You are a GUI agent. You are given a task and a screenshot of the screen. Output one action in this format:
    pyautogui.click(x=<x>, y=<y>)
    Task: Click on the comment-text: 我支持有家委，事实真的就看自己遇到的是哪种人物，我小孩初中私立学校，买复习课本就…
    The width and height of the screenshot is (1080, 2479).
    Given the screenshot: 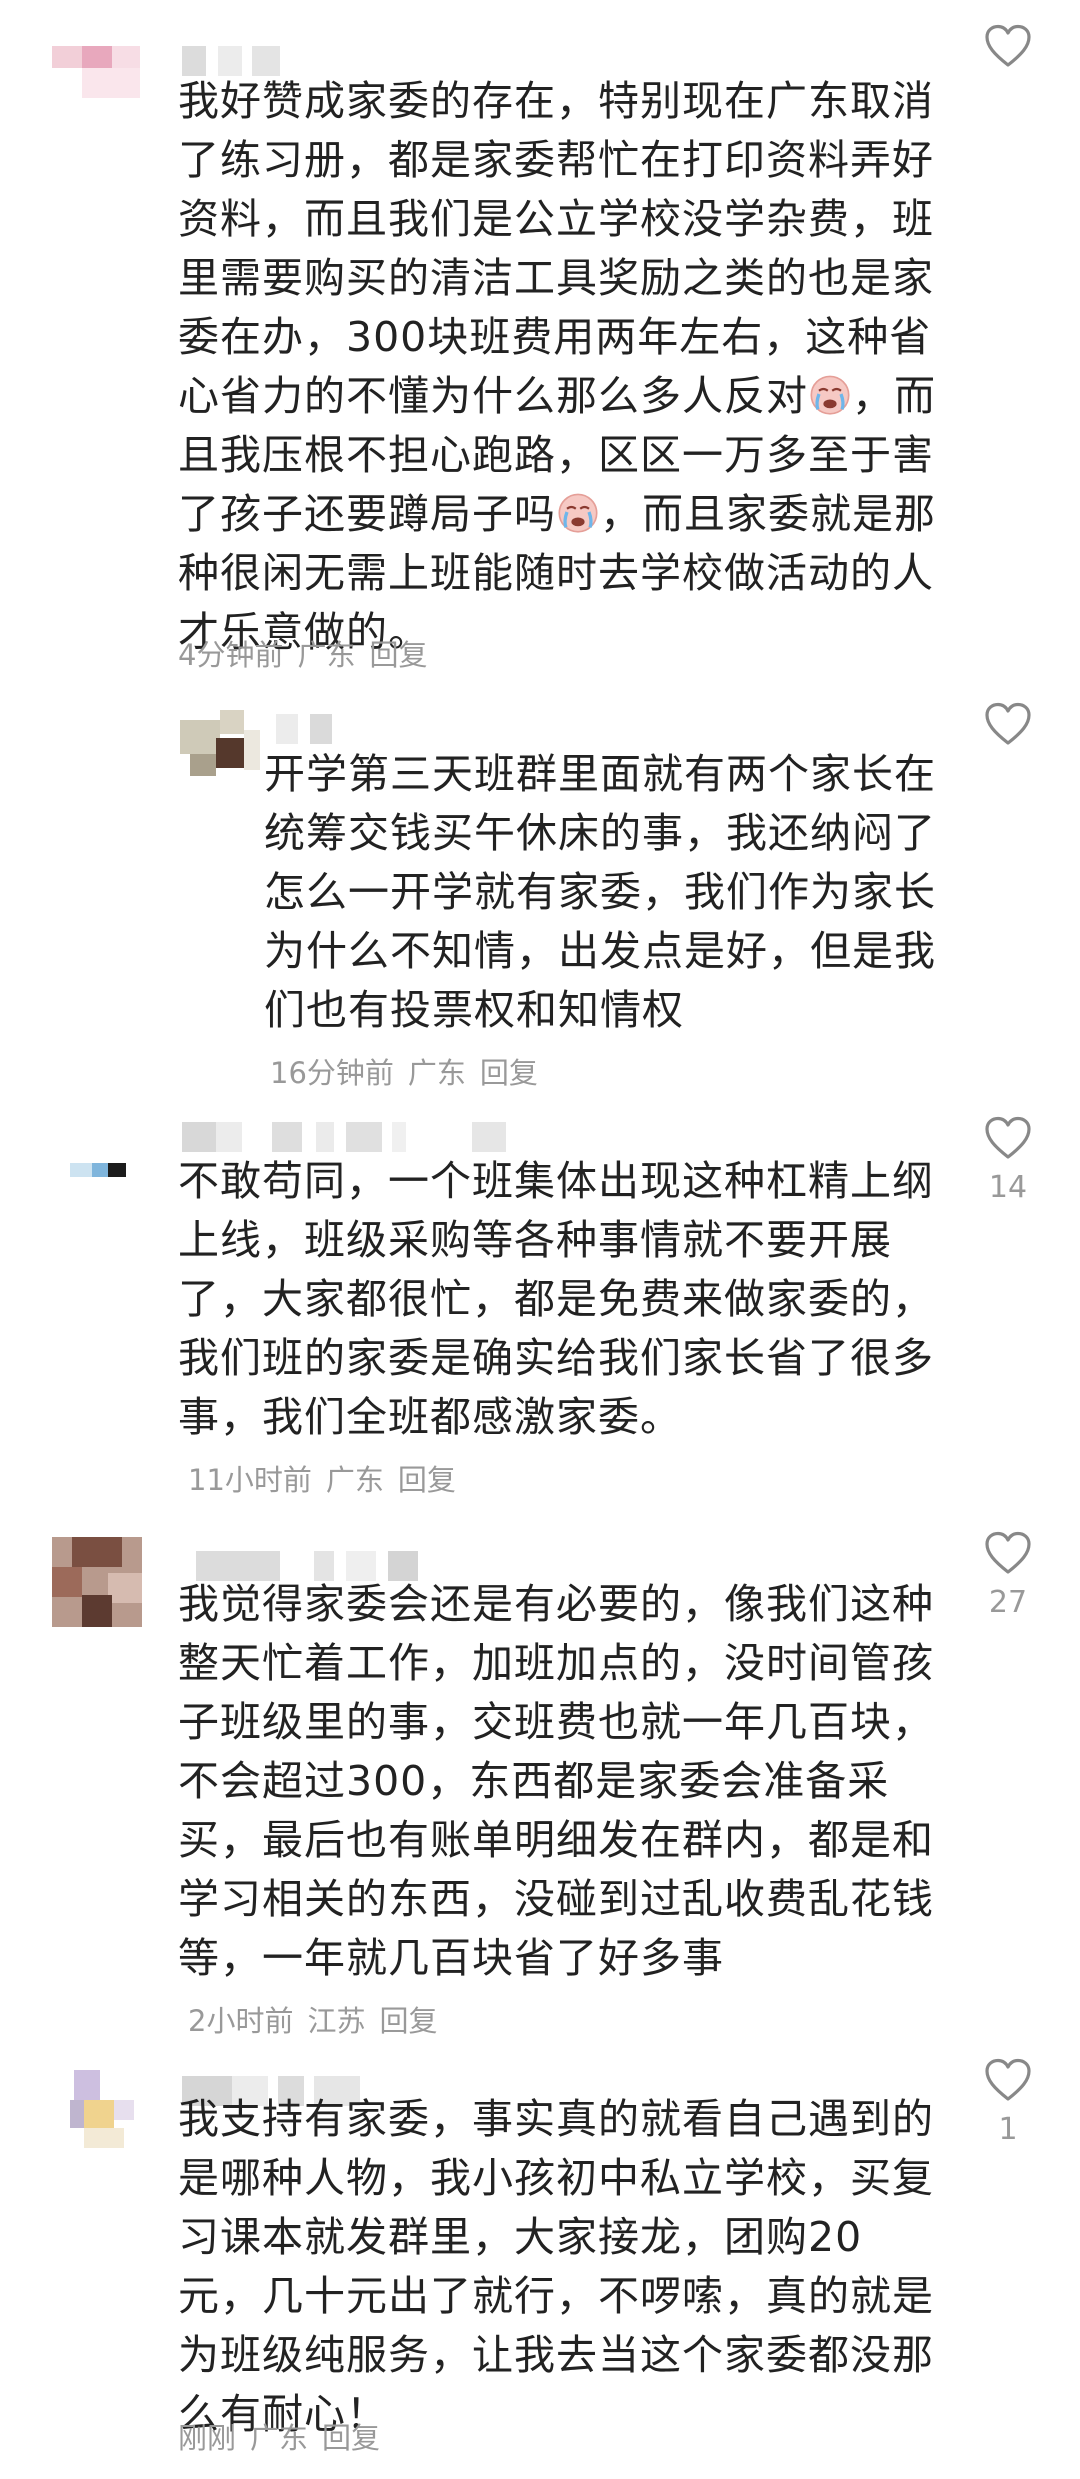 What is the action you would take?
    pyautogui.click(x=556, y=2266)
    